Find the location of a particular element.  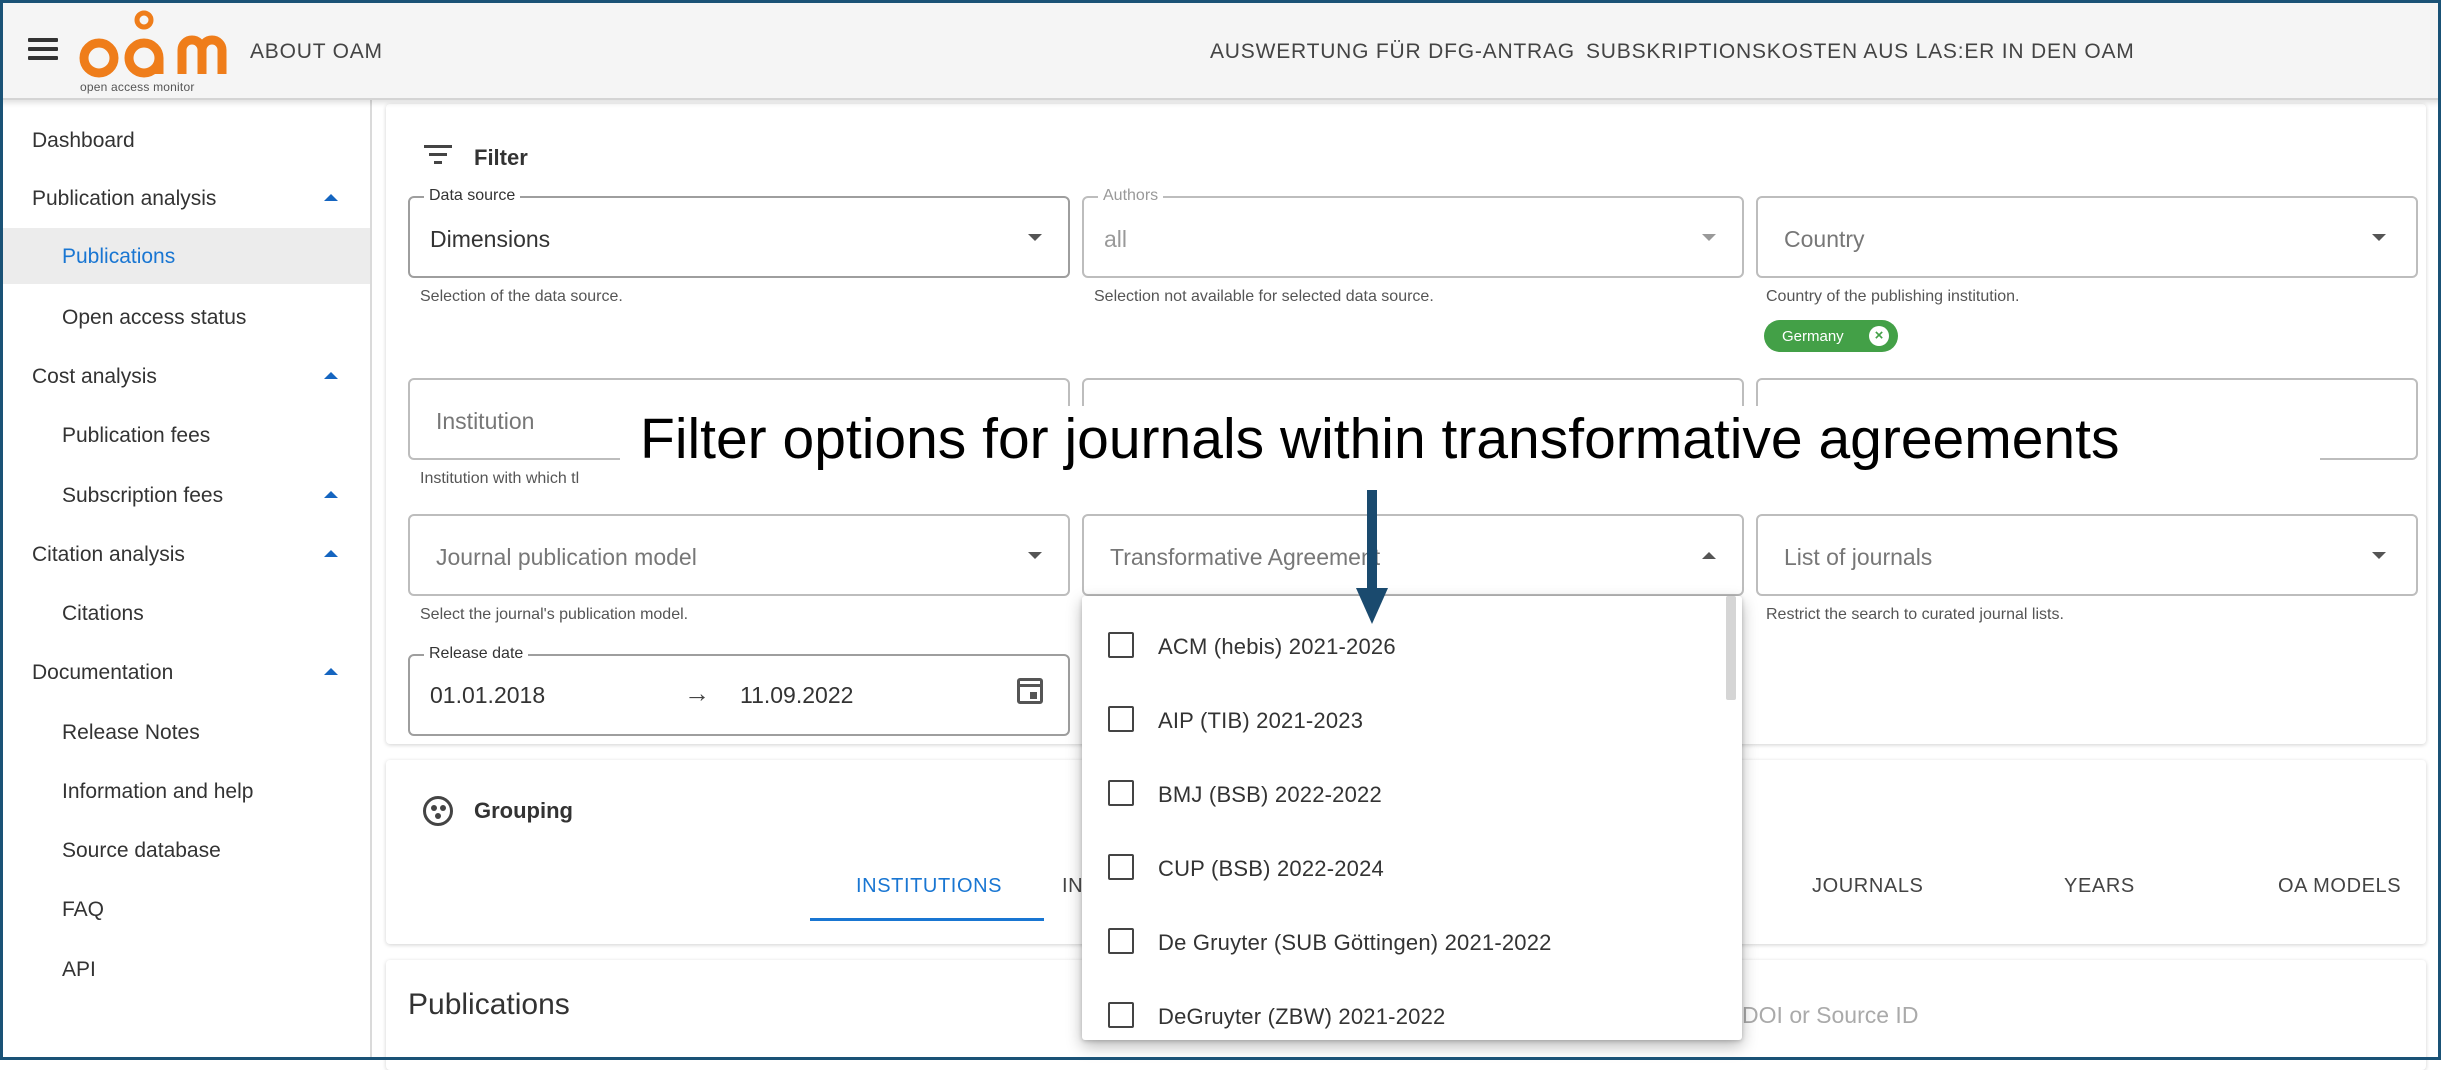

authors-select: Authors all is located at coordinates (1413, 232).